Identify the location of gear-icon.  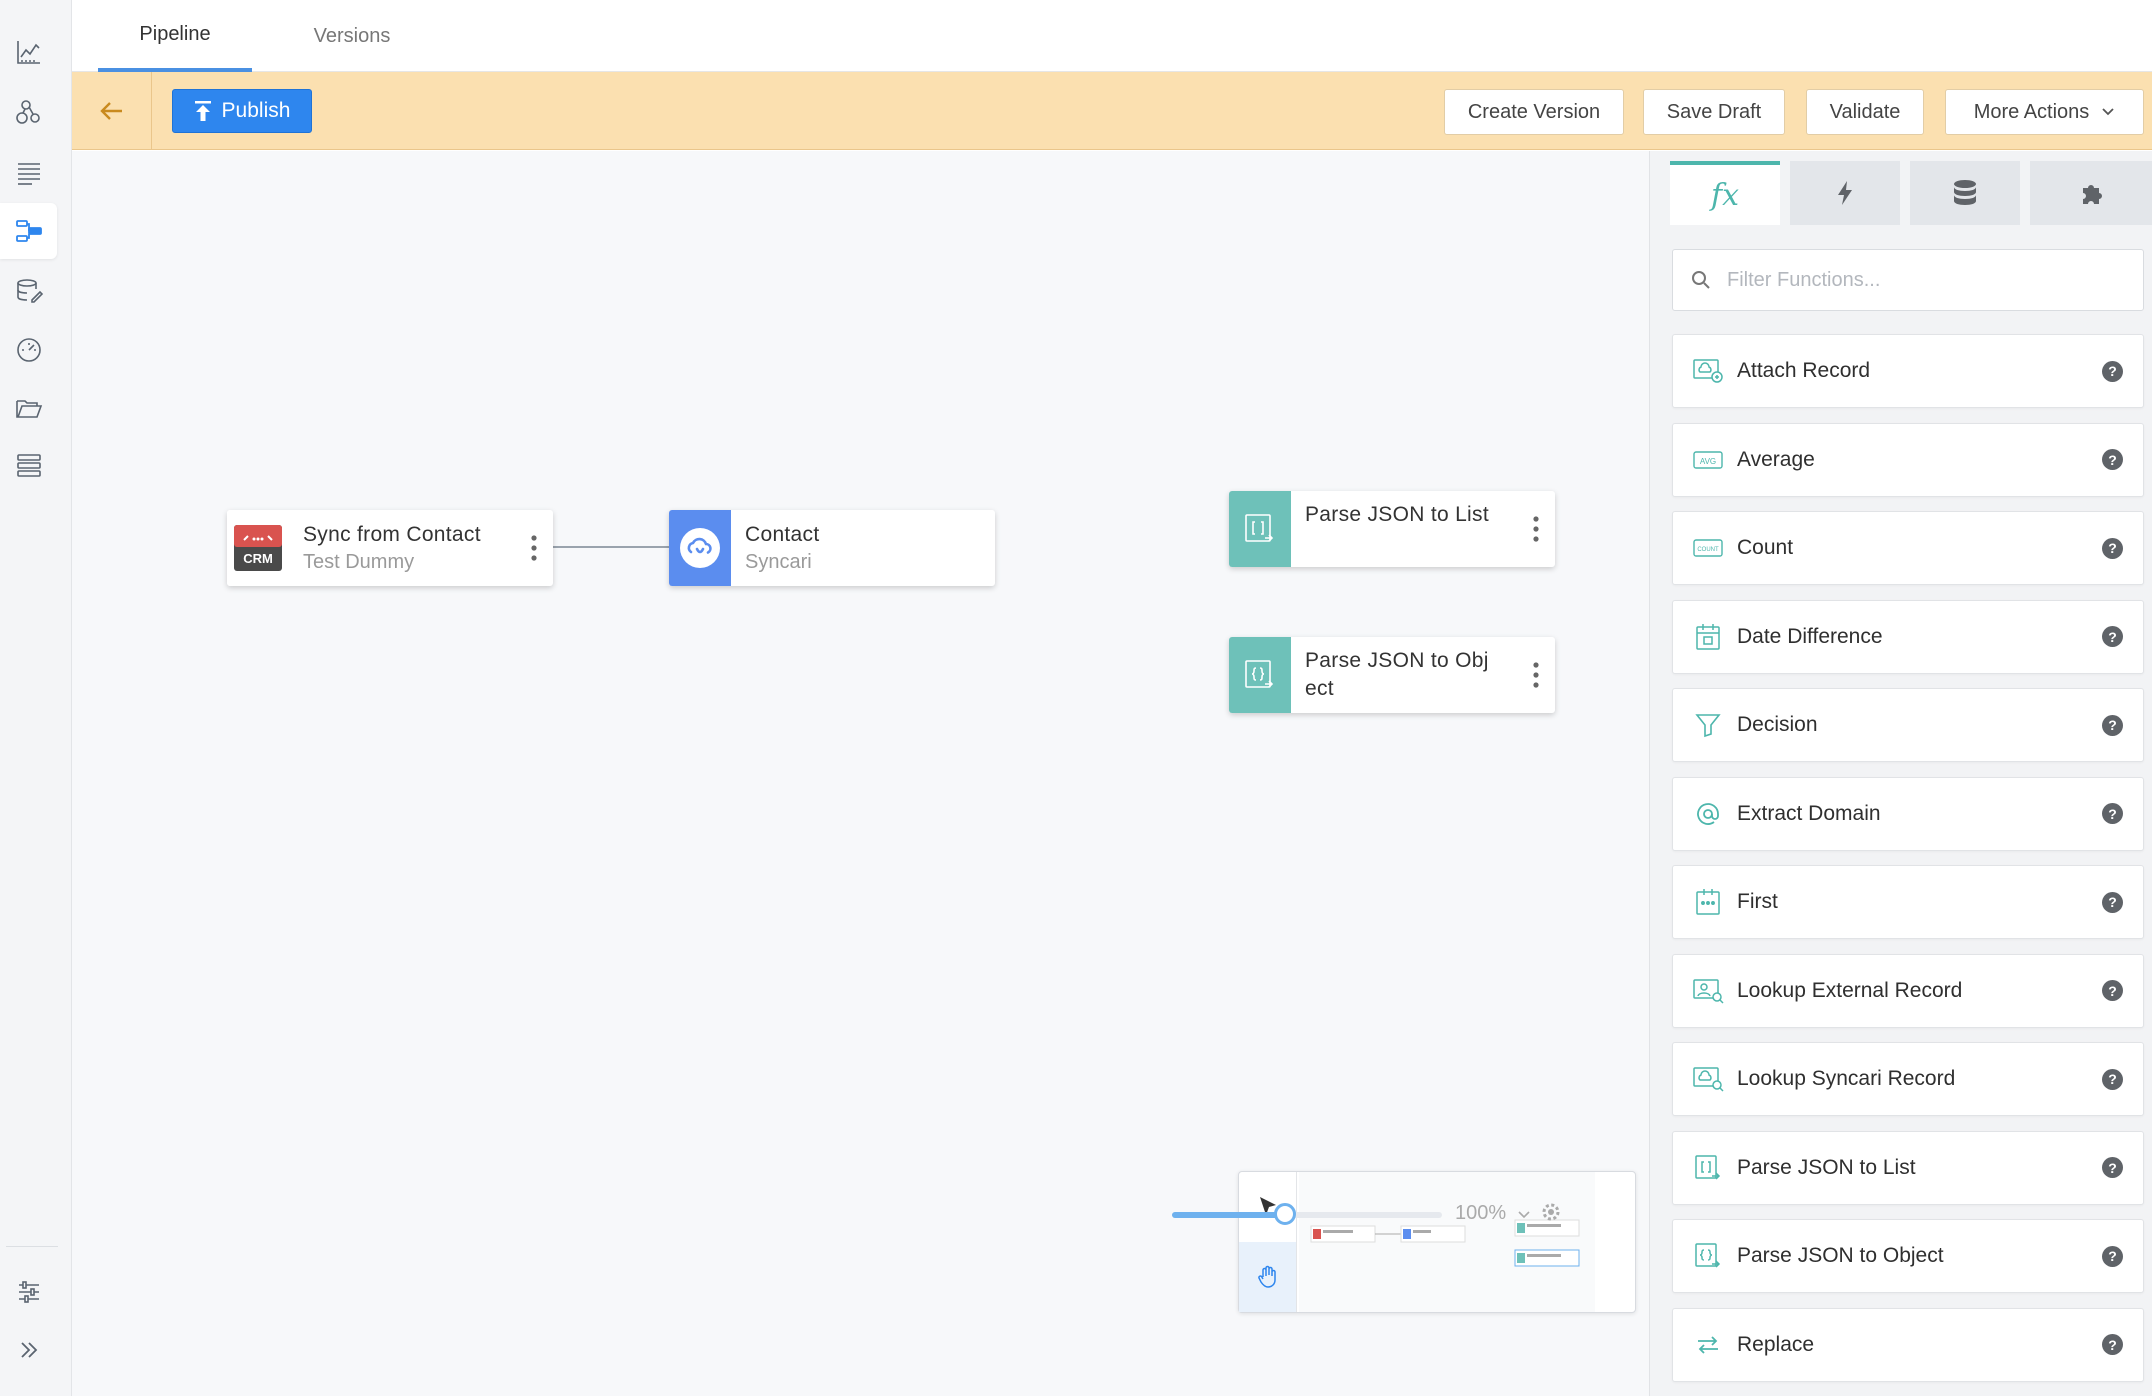
(1551, 1212).